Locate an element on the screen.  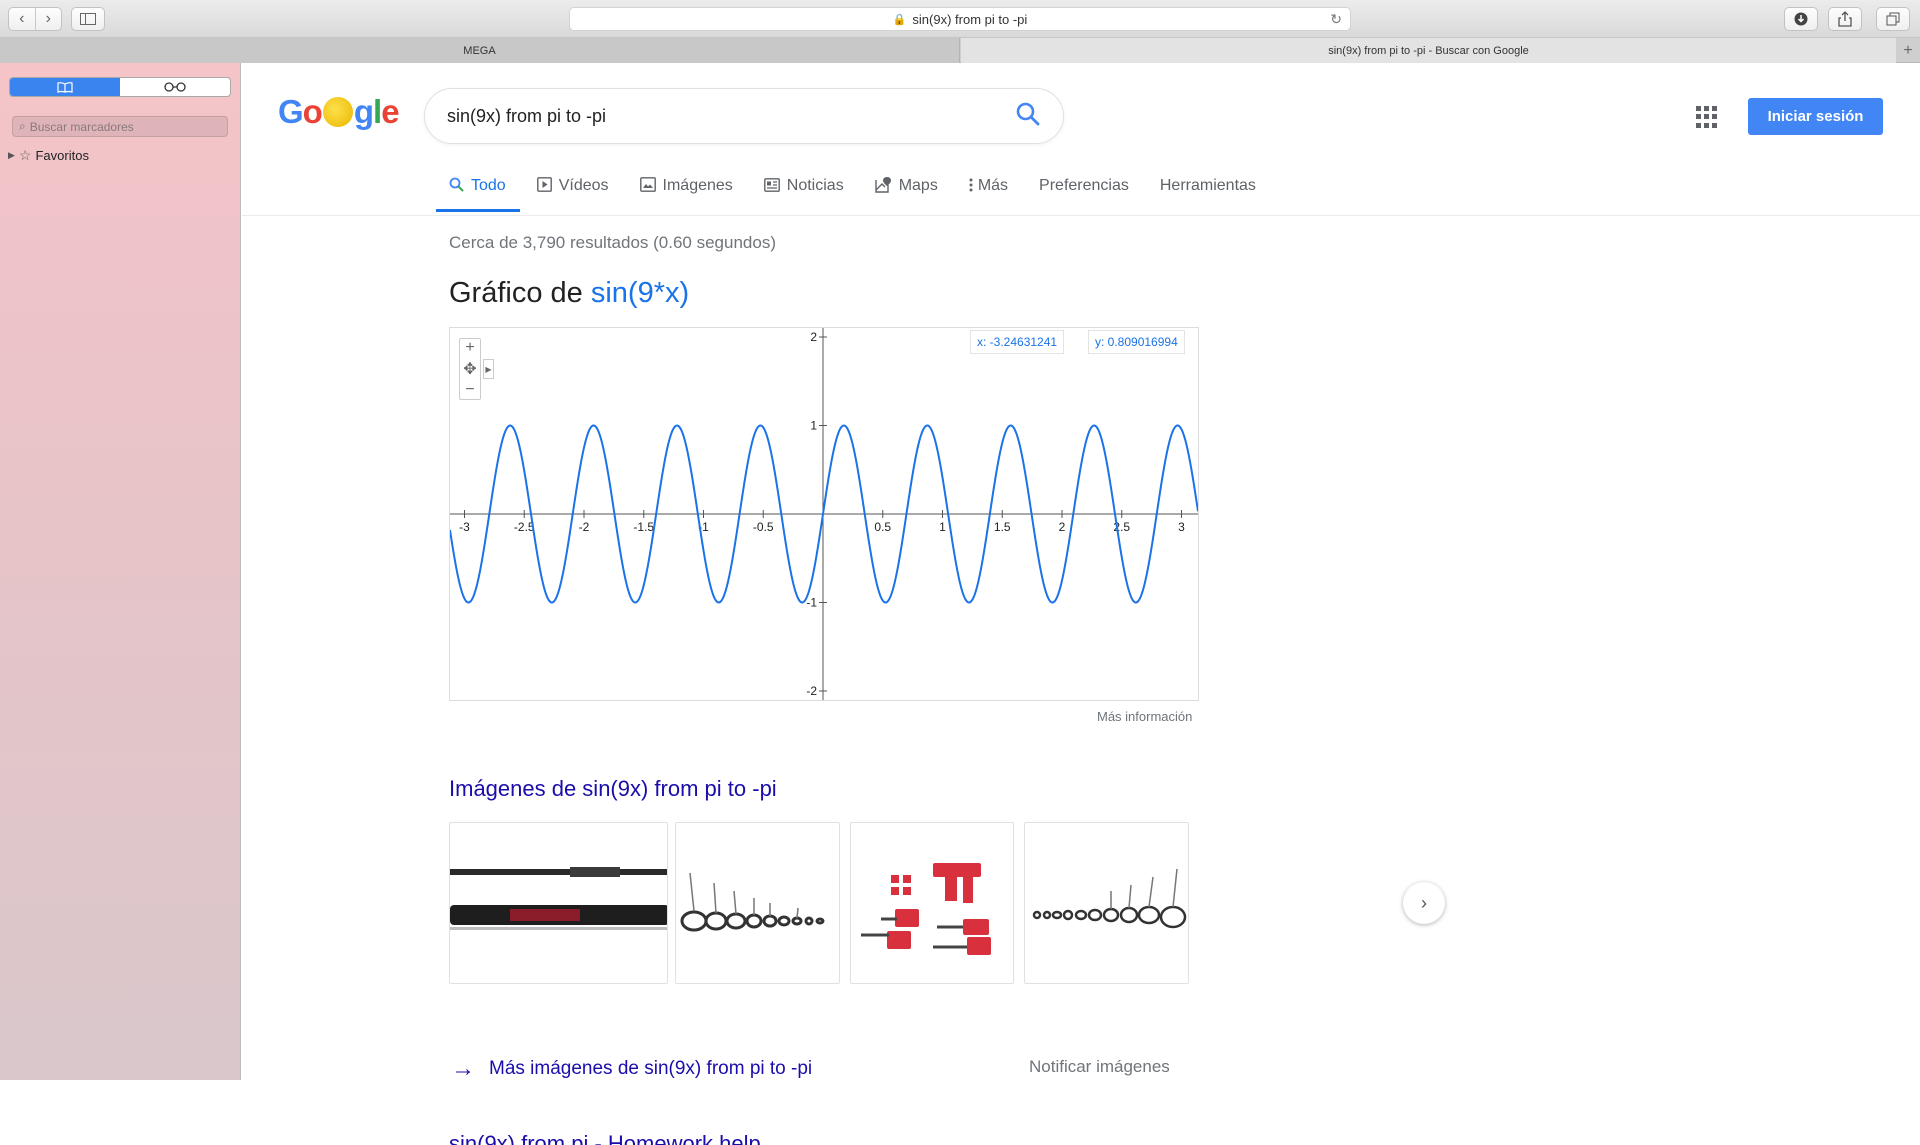
tabs-overview-icon is located at coordinates (1893, 19).